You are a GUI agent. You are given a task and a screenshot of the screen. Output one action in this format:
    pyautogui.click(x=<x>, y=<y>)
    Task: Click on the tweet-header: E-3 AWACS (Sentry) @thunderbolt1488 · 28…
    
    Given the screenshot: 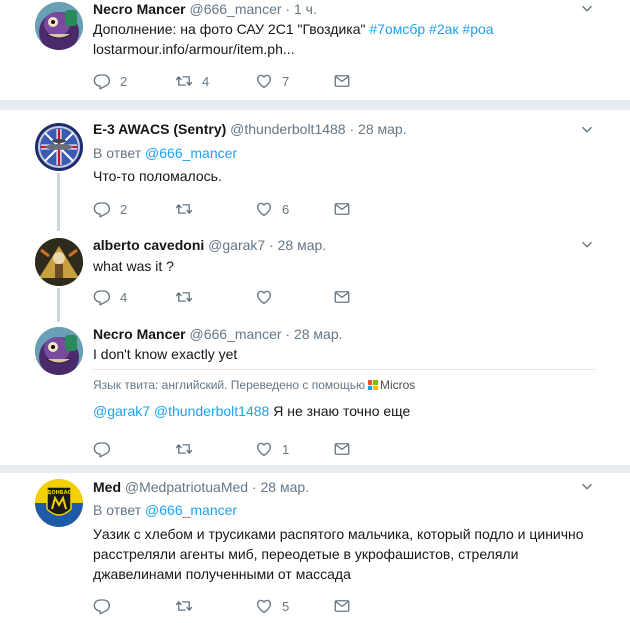 What is the action you would take?
    pyautogui.click(x=250, y=129)
    